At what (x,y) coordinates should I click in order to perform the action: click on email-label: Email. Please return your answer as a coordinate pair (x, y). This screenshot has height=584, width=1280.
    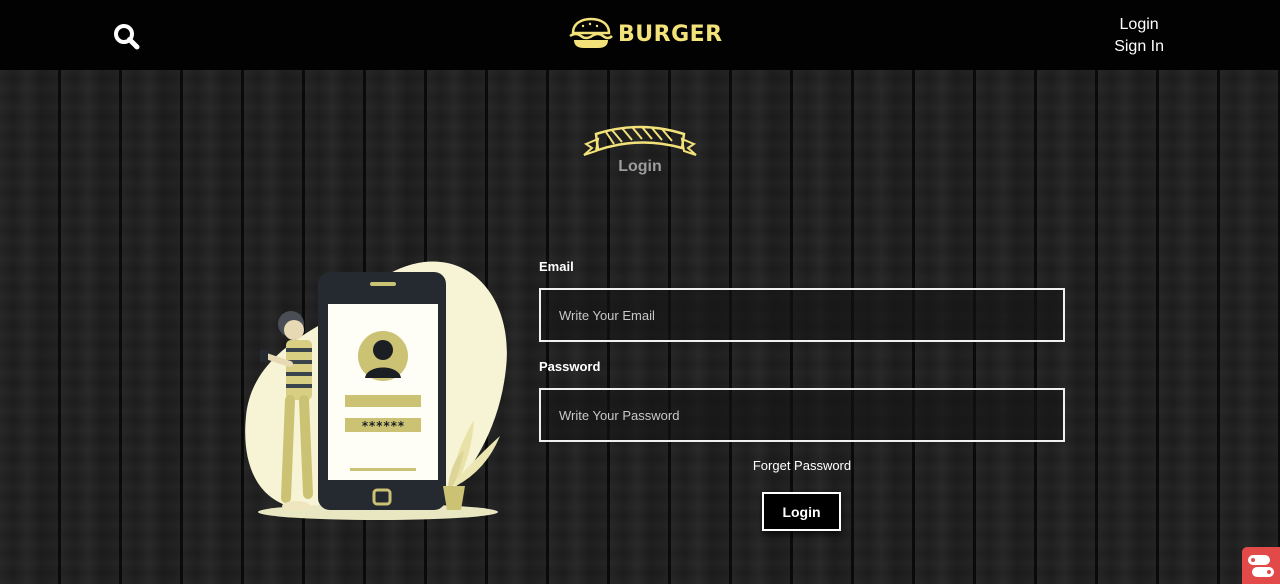
    Looking at the image, I should click on (556, 266).